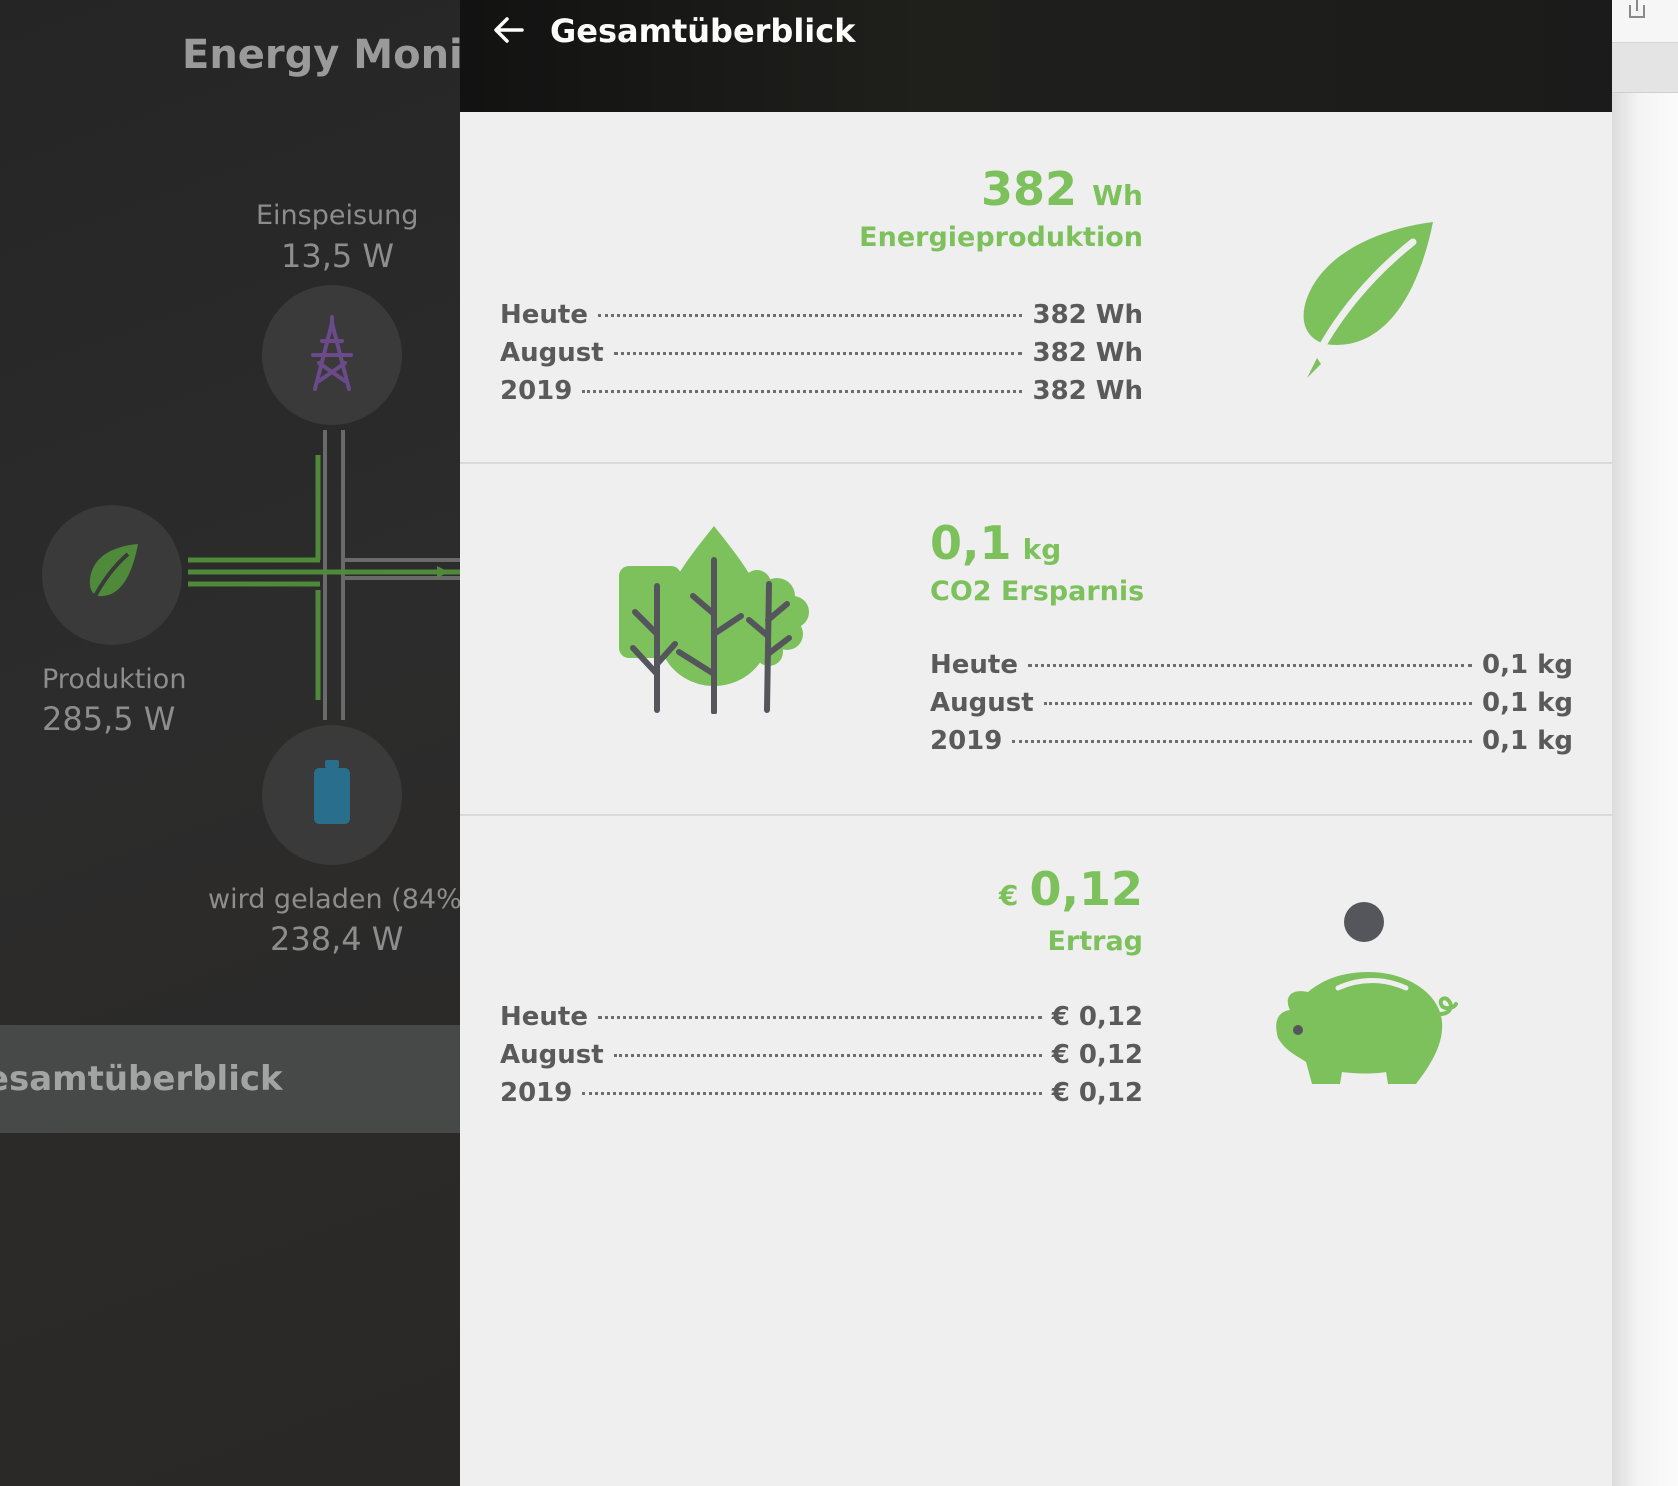 The image size is (1678, 1486). Describe the element at coordinates (114, 679) in the screenshot. I see `production-node-label: Produktion` at that location.